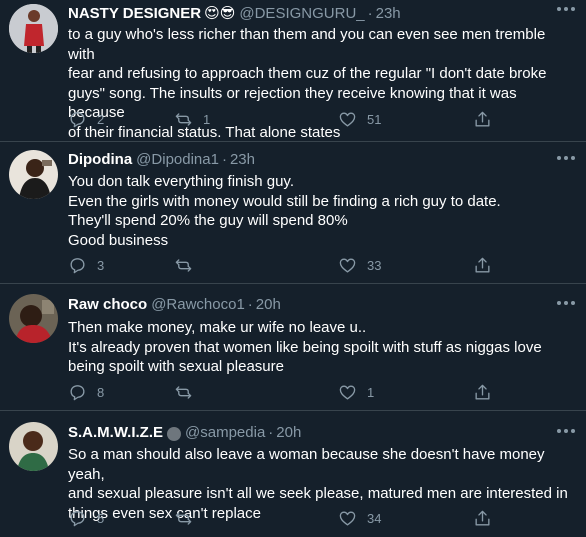 The image size is (586, 537). I want to click on username: @Rawchoco1, so click(198, 304).